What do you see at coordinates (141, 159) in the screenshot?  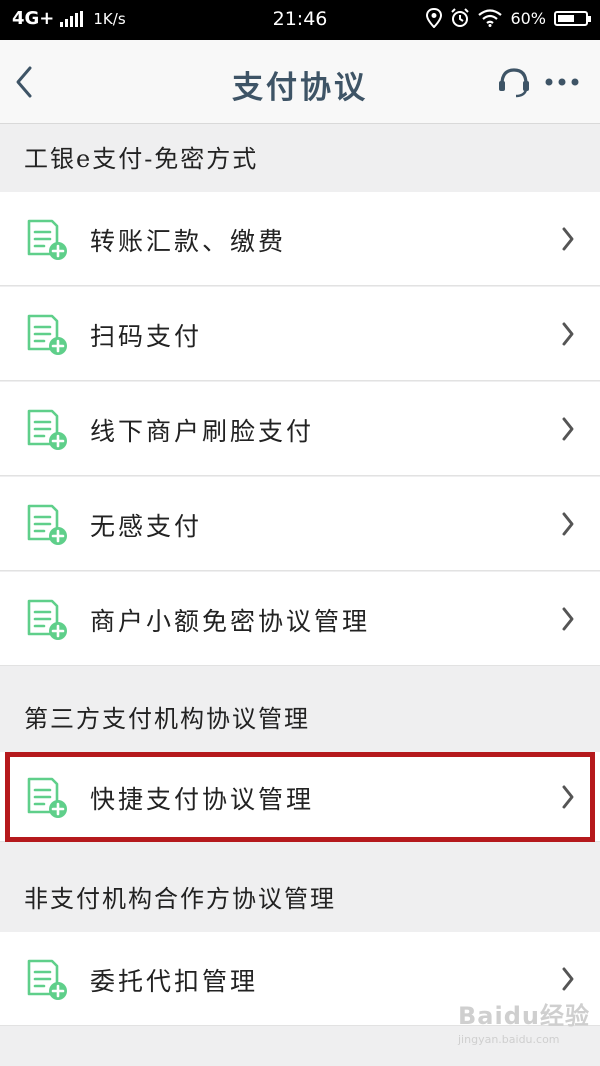 I see `section-header: 工银e支付-免密方式` at bounding box center [141, 159].